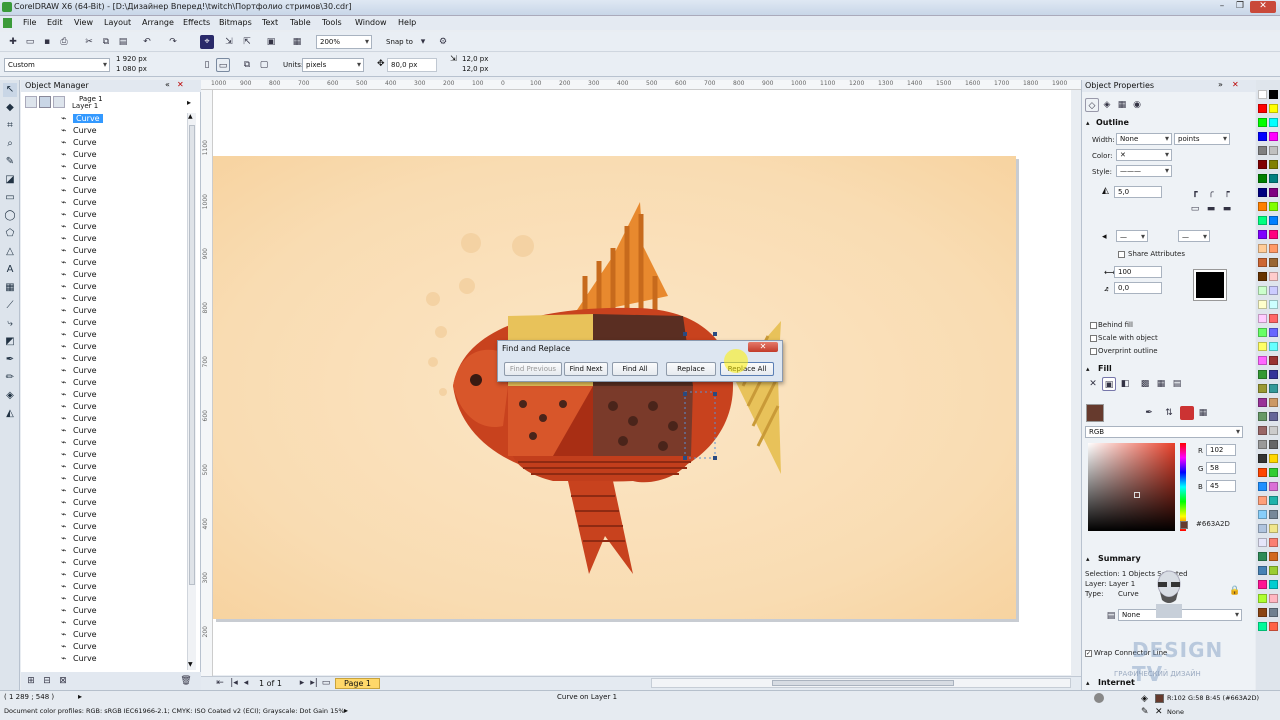 This screenshot has width=1280, height=720. I want to click on miter-field: 5,0, so click(1138, 192).